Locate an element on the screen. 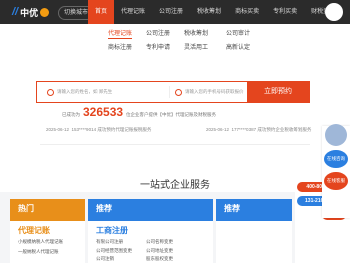 The width and height of the screenshot is (350, 263). service-accounting: 代理记账 is located at coordinates (120, 33).